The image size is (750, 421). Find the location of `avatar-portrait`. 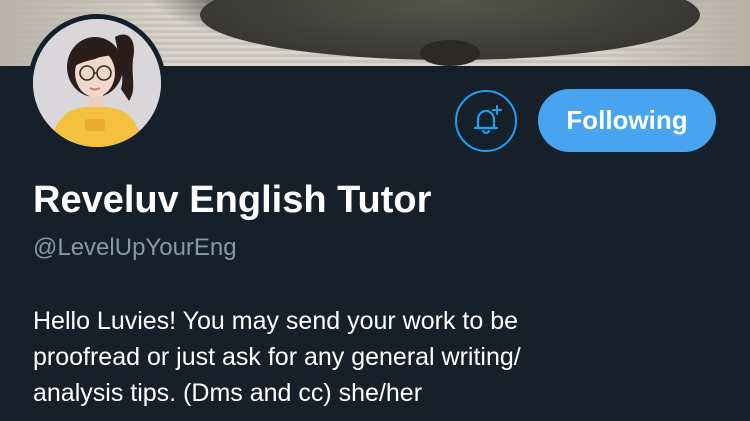

avatar-portrait is located at coordinates (97, 83).